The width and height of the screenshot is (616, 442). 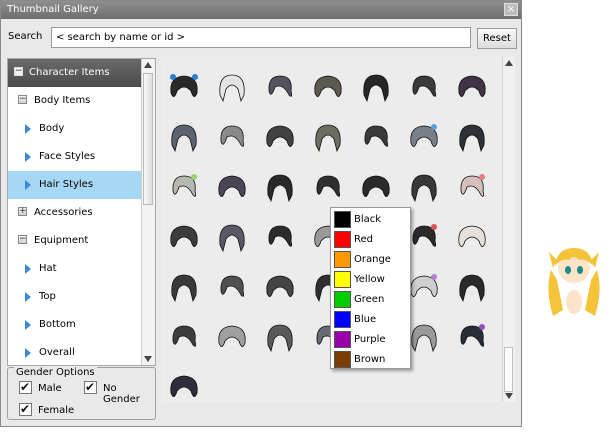 What do you see at coordinates (261, 10) in the screenshot?
I see `title-bar: Thumbnail Gallery ×` at bounding box center [261, 10].